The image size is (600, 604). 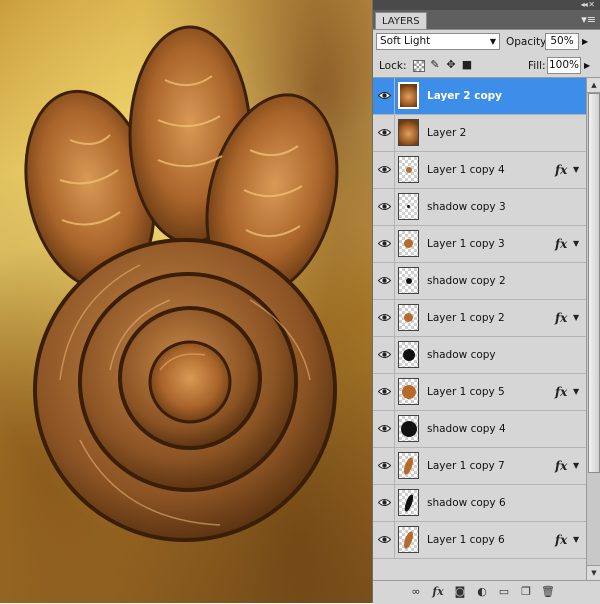 What do you see at coordinates (585, 41) in the screenshot?
I see `opacity-slider-arrow-icon: ▶` at bounding box center [585, 41].